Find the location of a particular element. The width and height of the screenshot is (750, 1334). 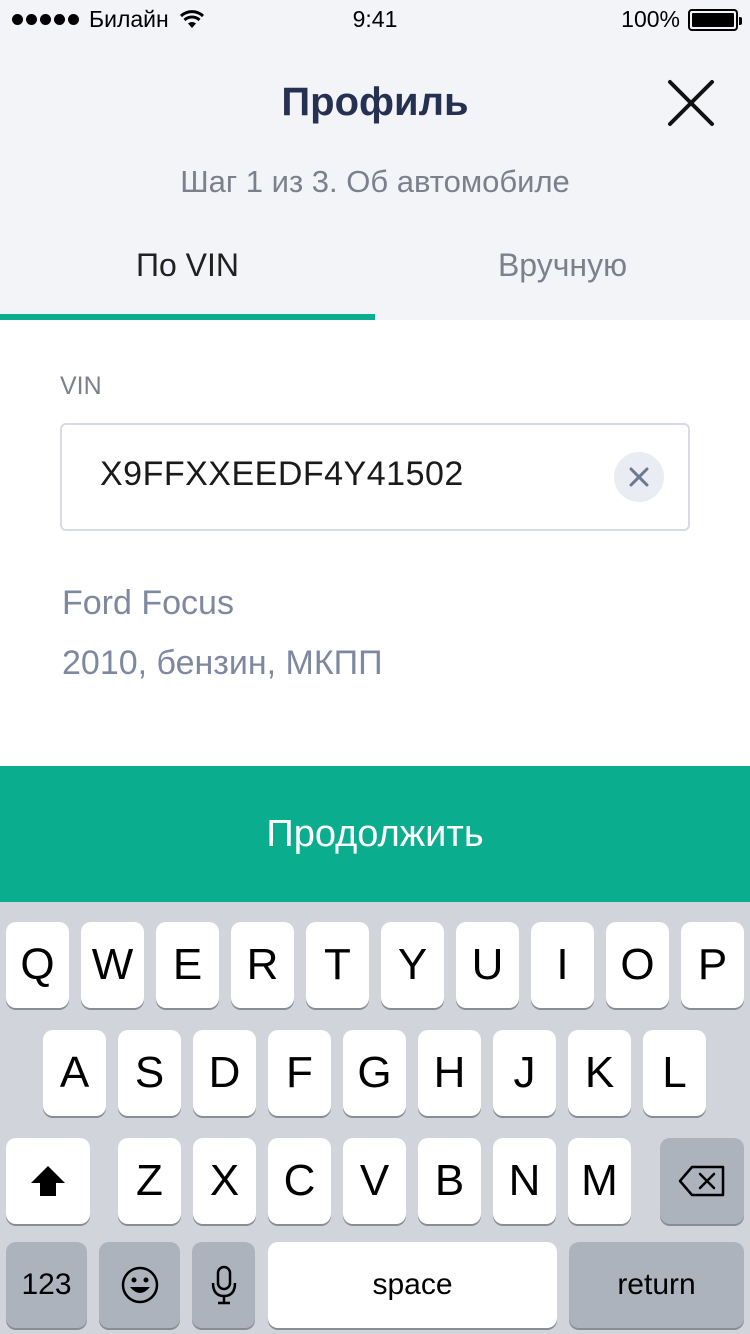

key-g: G is located at coordinates (374, 1073).